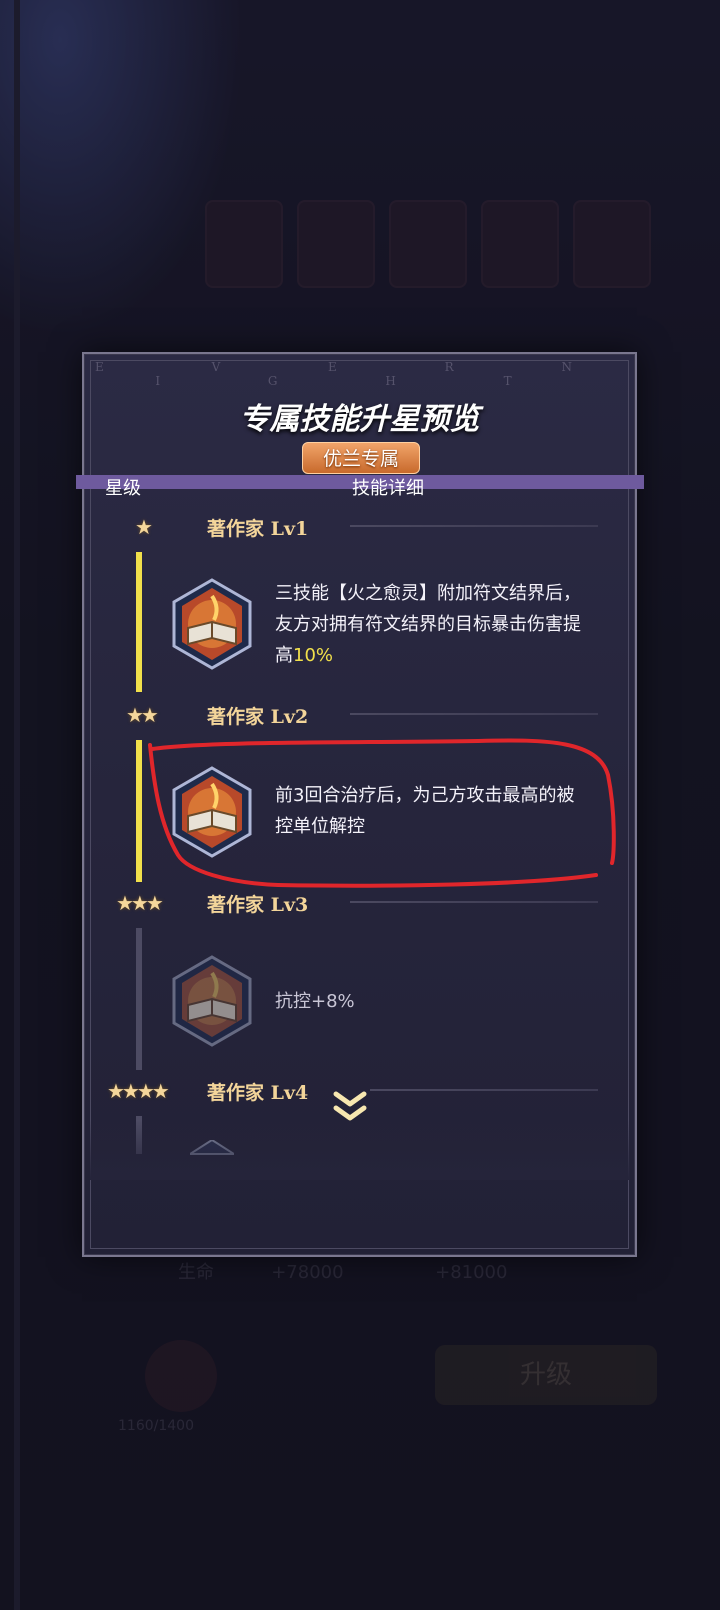 This screenshot has height=1610, width=720. What do you see at coordinates (359, 374) in the screenshot?
I see `panel-watermark: E V E R N I G H T` at bounding box center [359, 374].